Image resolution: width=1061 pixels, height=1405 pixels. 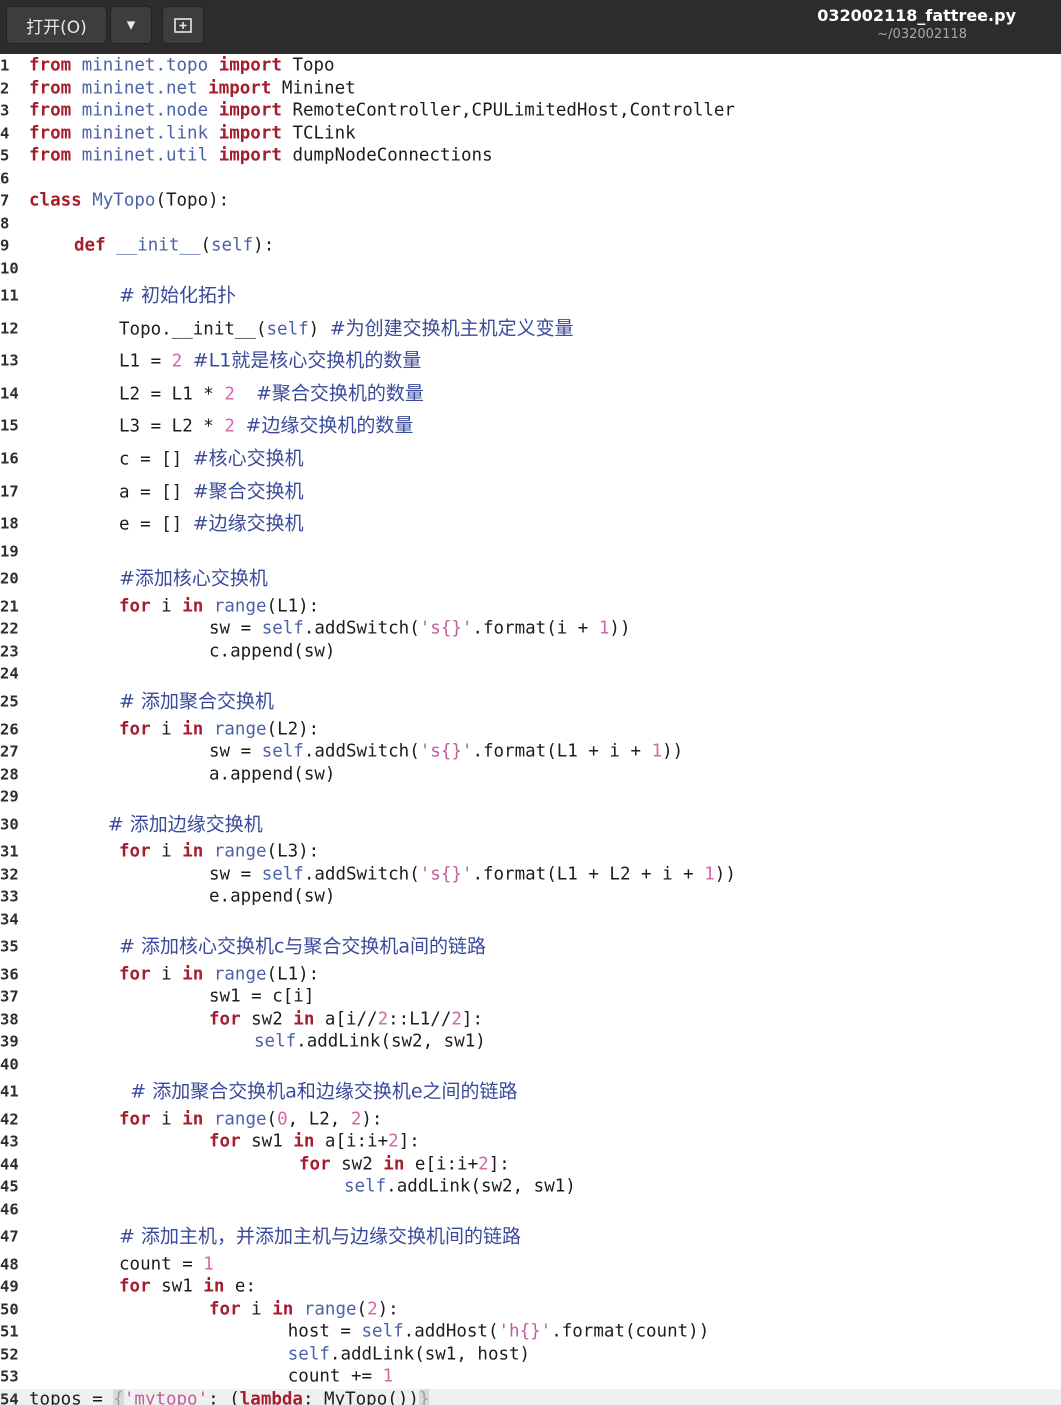 What do you see at coordinates (235, 628) in the screenshot?
I see `code-token: sw =` at bounding box center [235, 628].